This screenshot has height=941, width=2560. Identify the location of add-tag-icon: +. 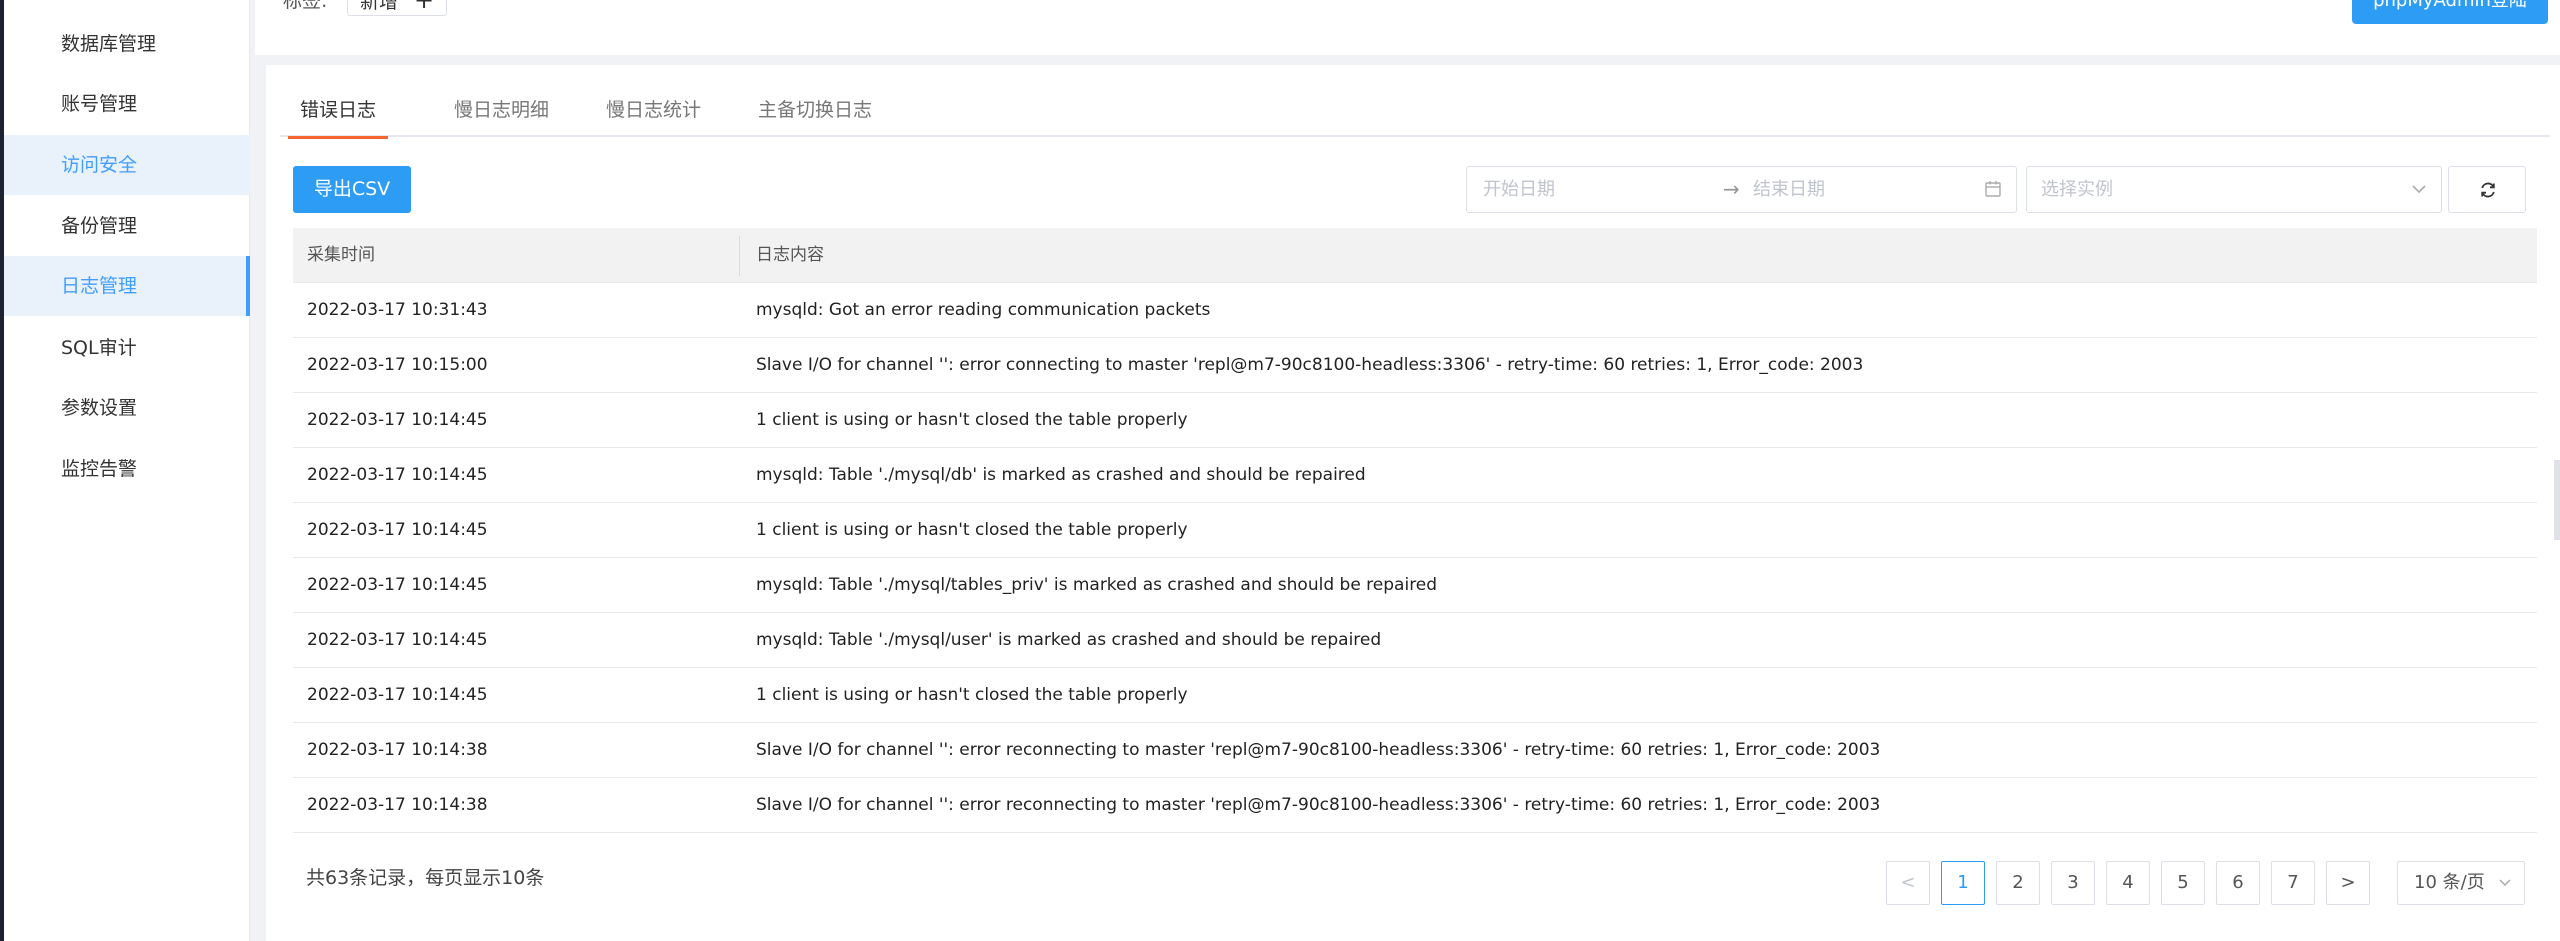
(424, 7).